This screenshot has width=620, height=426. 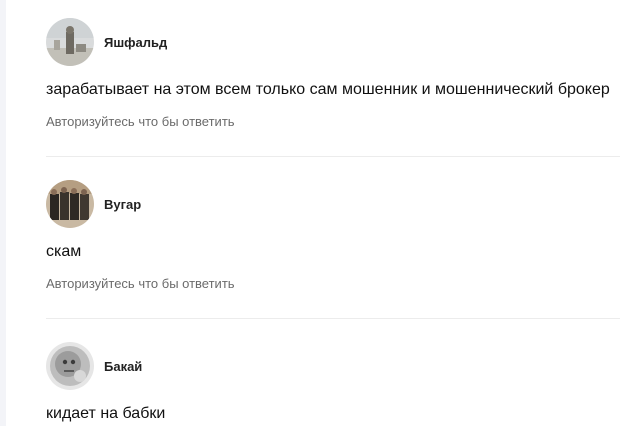 I want to click on comment-text: кидает на бабки, so click(x=106, y=413).